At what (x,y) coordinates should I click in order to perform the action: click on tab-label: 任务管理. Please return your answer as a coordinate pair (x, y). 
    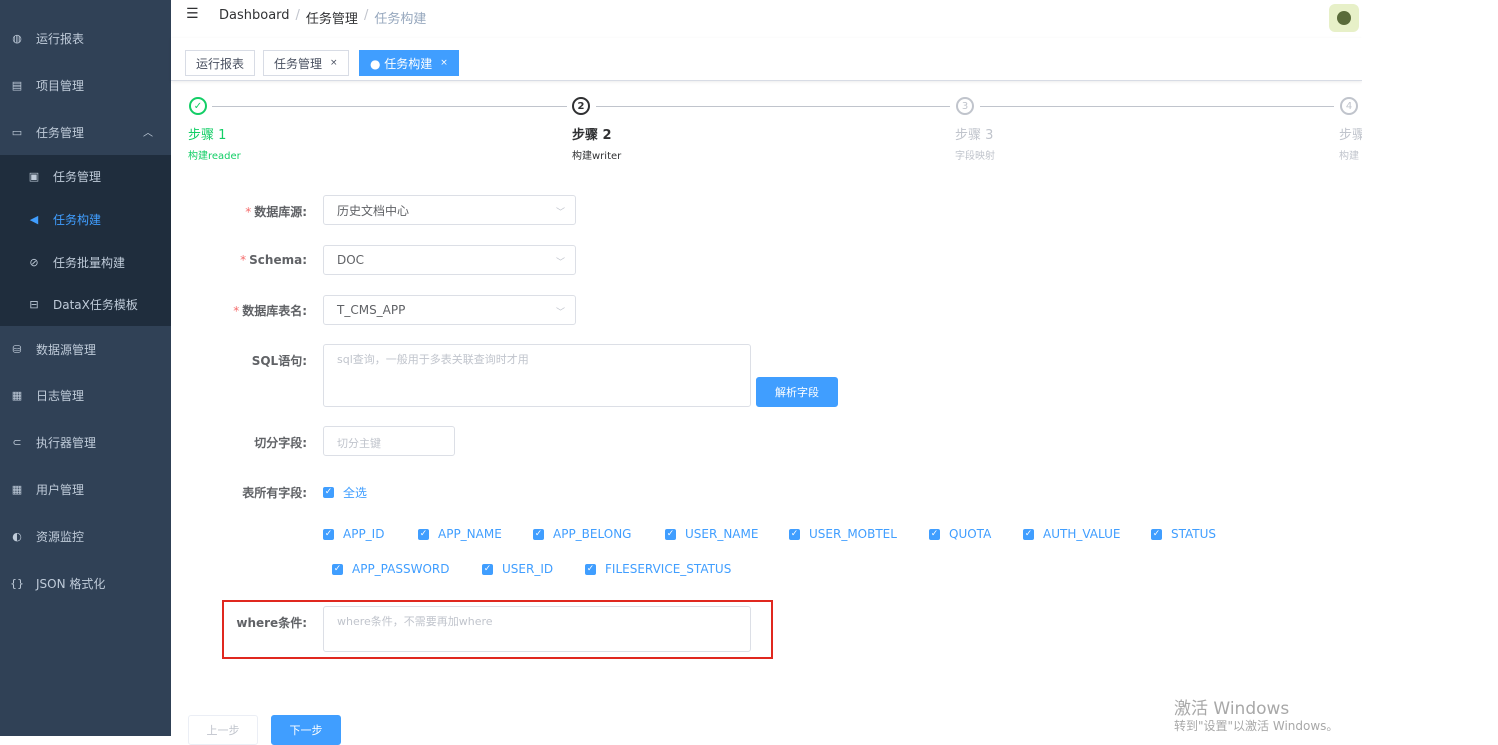
    Looking at the image, I should click on (298, 63).